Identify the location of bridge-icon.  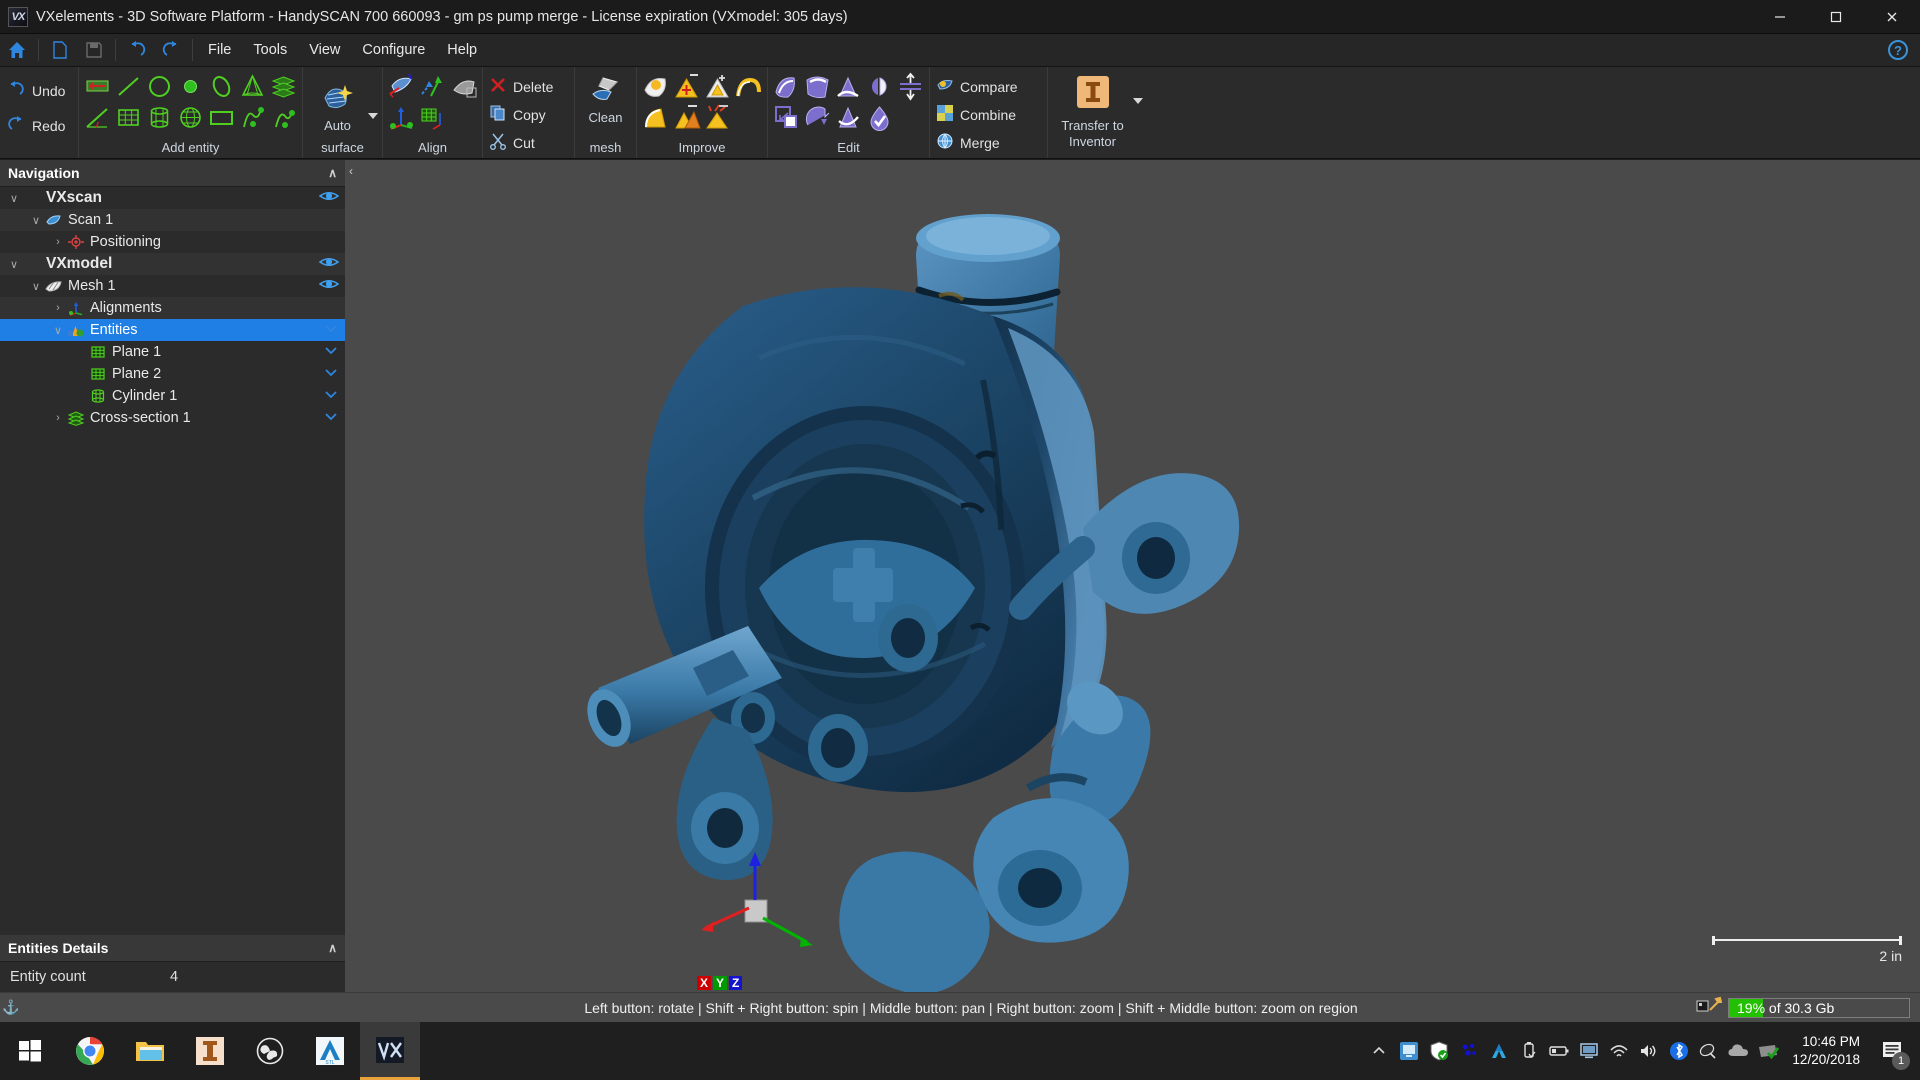
(748, 86).